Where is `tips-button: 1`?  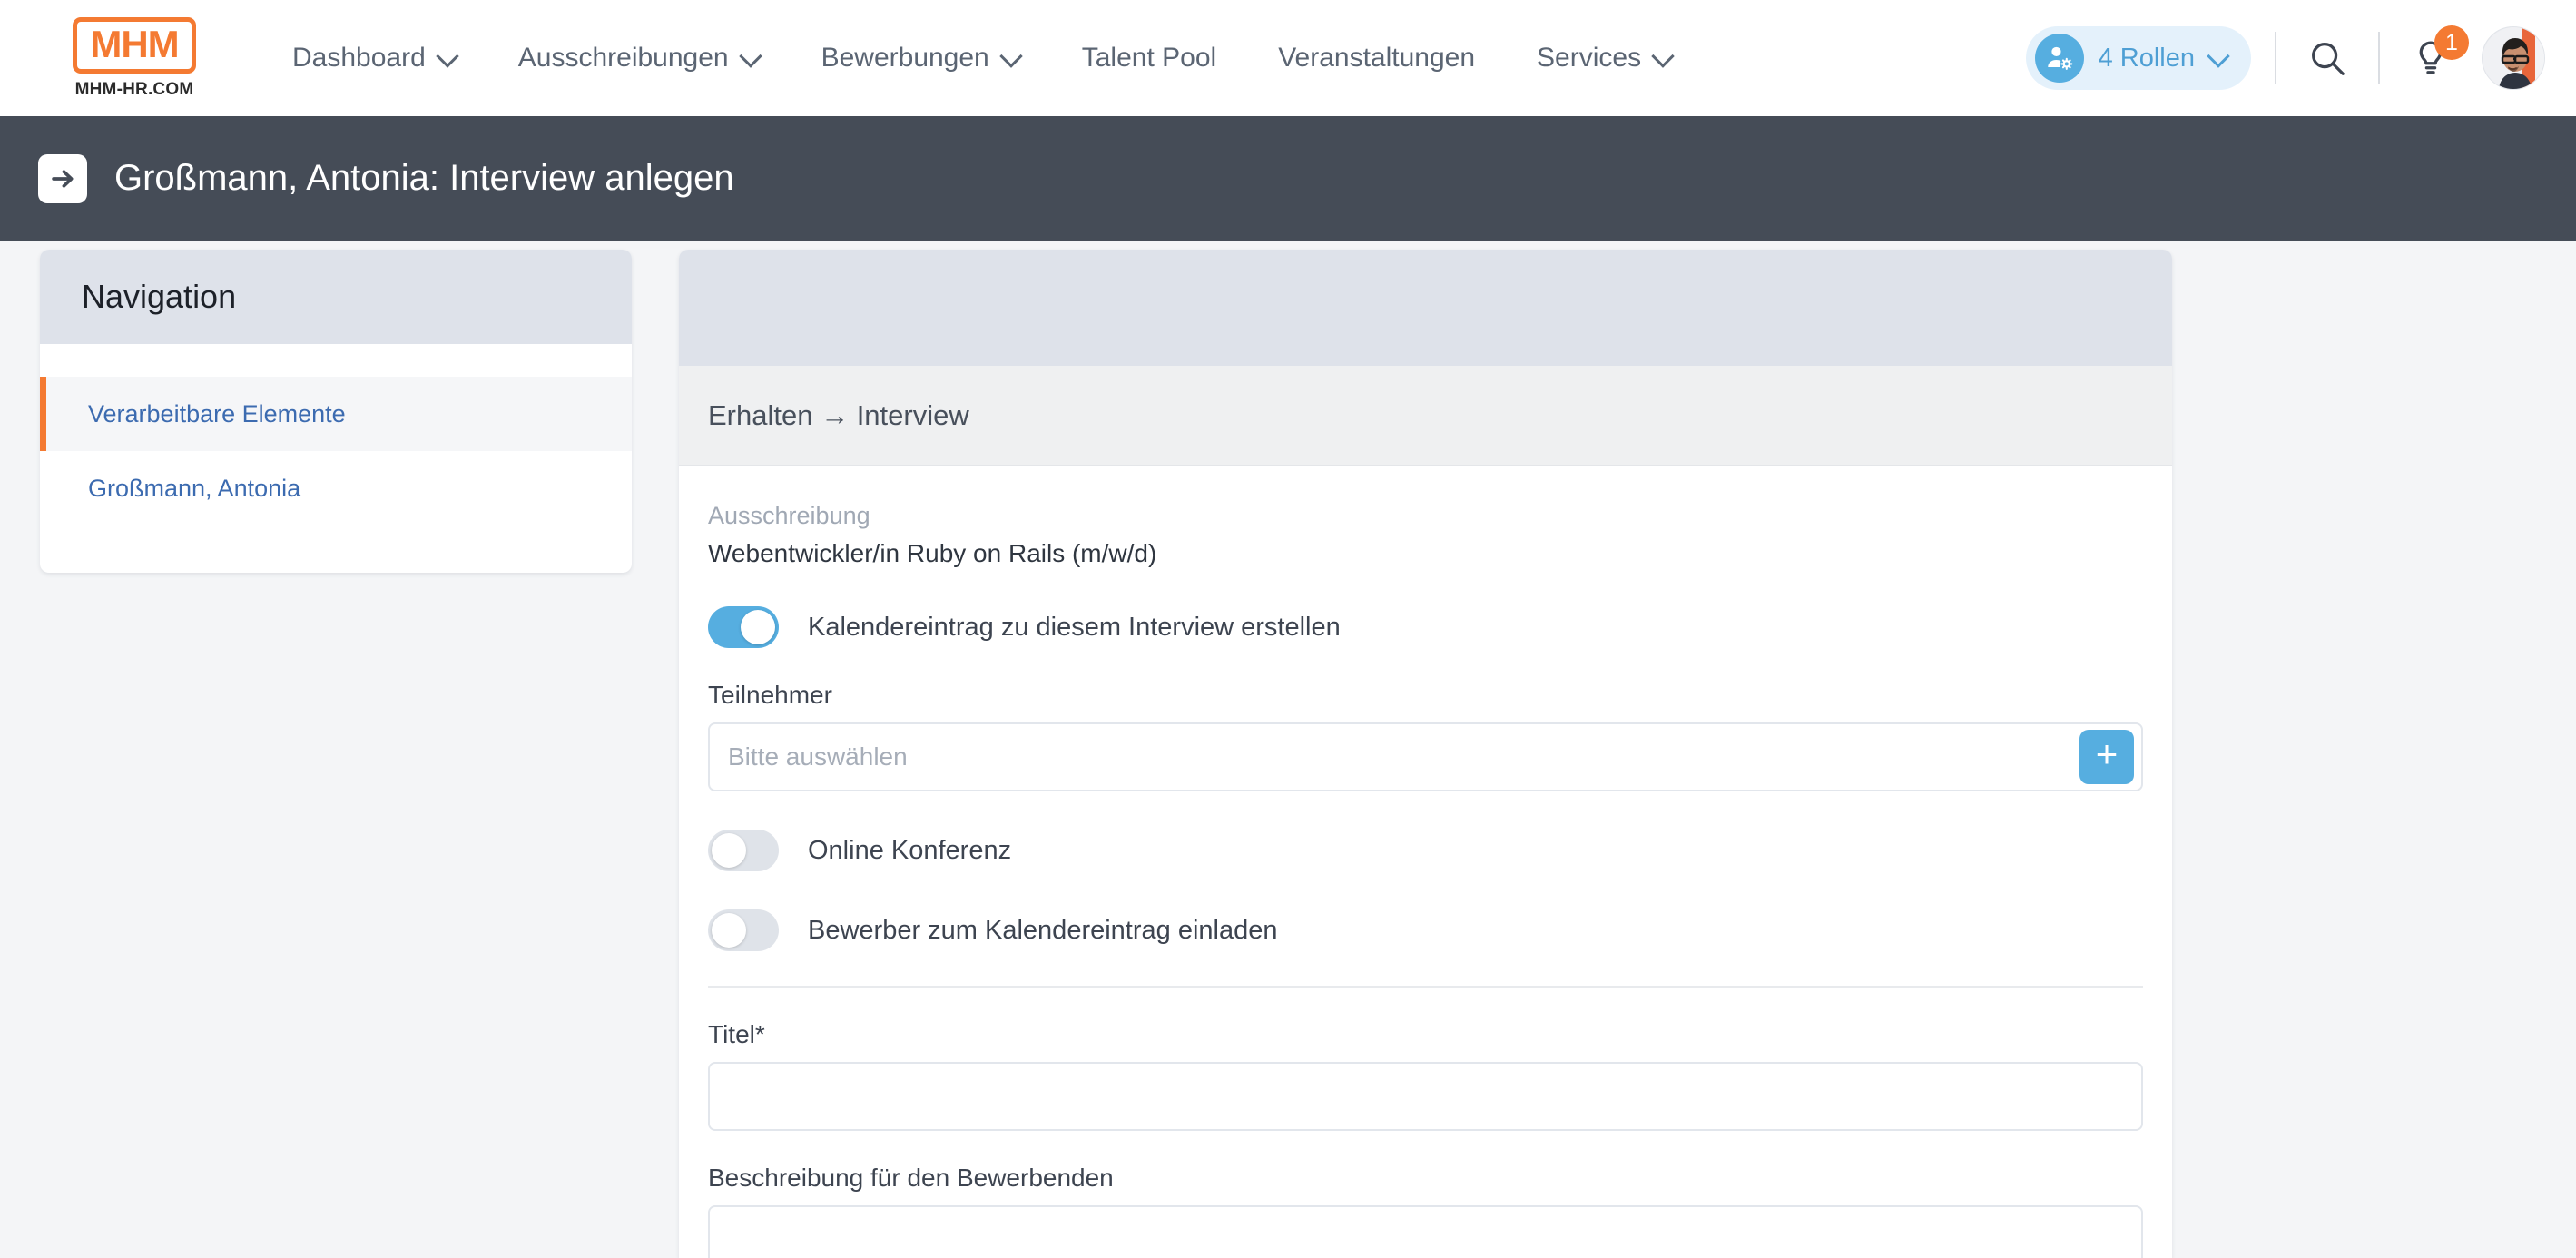
tips-button: 1 is located at coordinates (2436, 55).